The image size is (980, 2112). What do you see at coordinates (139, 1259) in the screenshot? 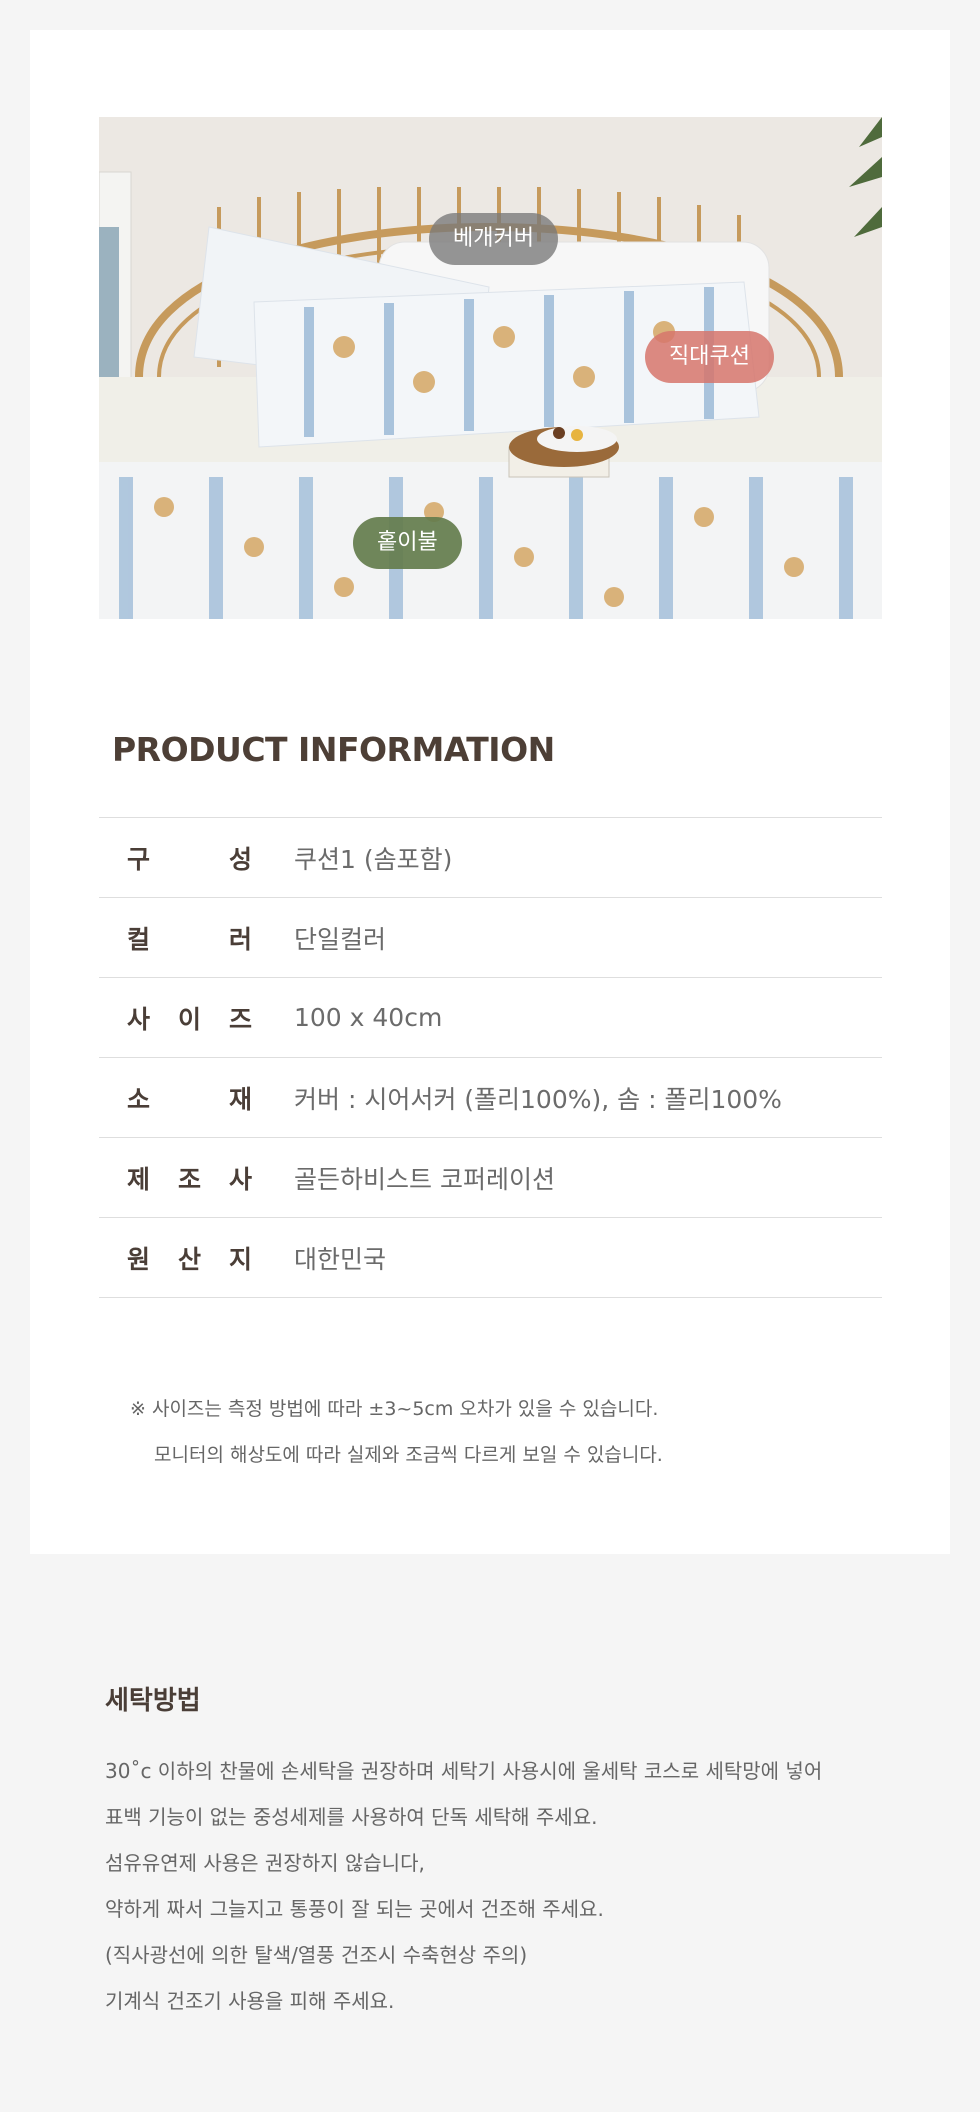
I see `info-label-char: 원` at bounding box center [139, 1259].